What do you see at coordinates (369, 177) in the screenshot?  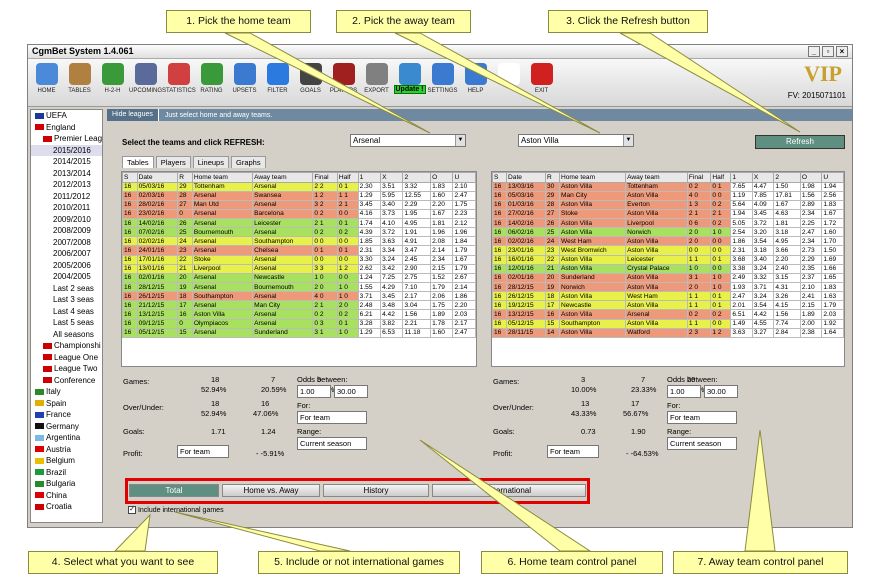 I see `column-header: 1` at bounding box center [369, 177].